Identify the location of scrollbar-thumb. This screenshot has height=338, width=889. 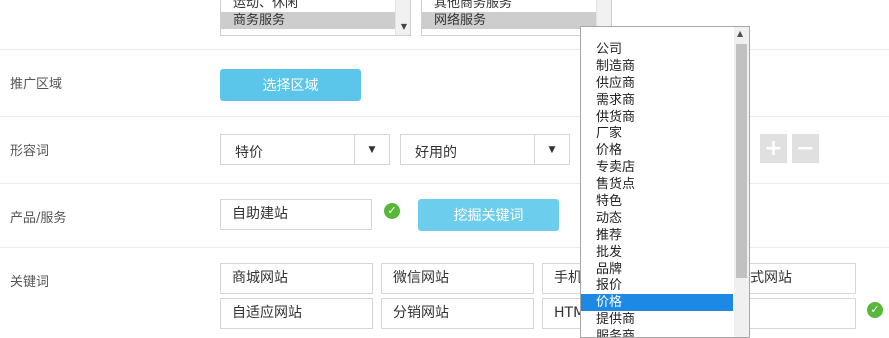
(741, 161).